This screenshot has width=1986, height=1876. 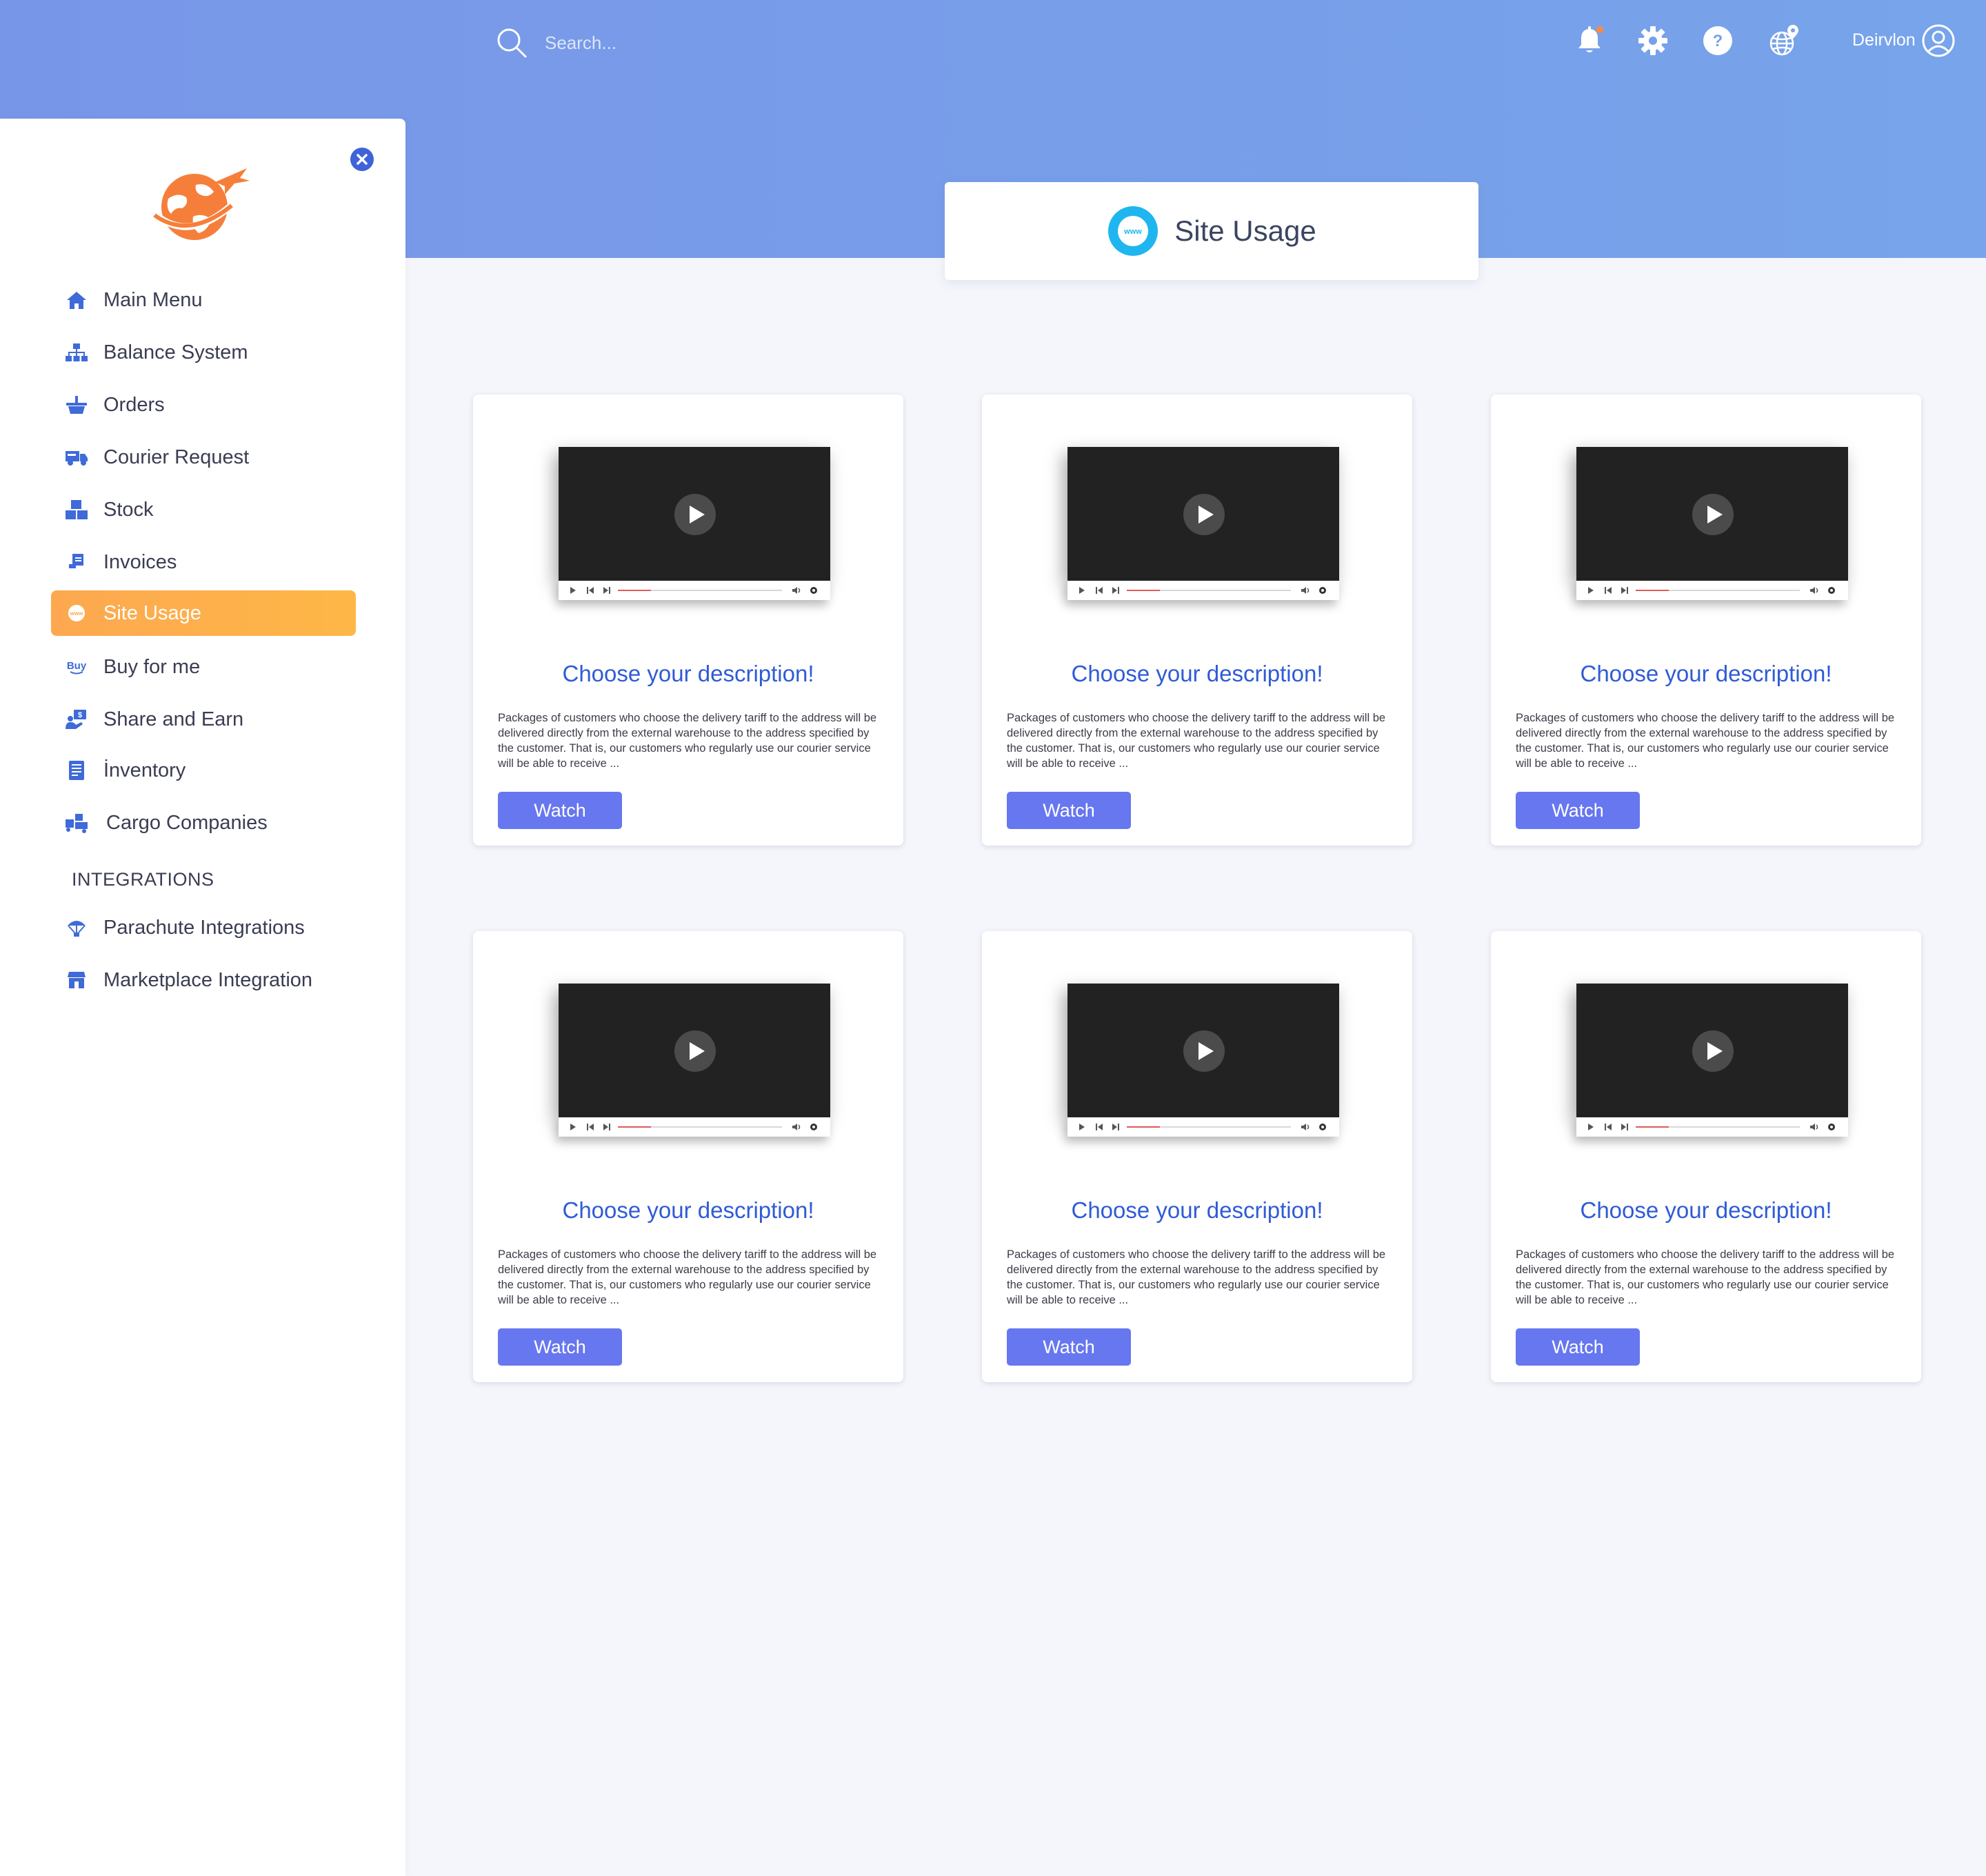 What do you see at coordinates (203, 980) in the screenshot?
I see `sidebar-item-marketplace-integration: Marketplace Integration` at bounding box center [203, 980].